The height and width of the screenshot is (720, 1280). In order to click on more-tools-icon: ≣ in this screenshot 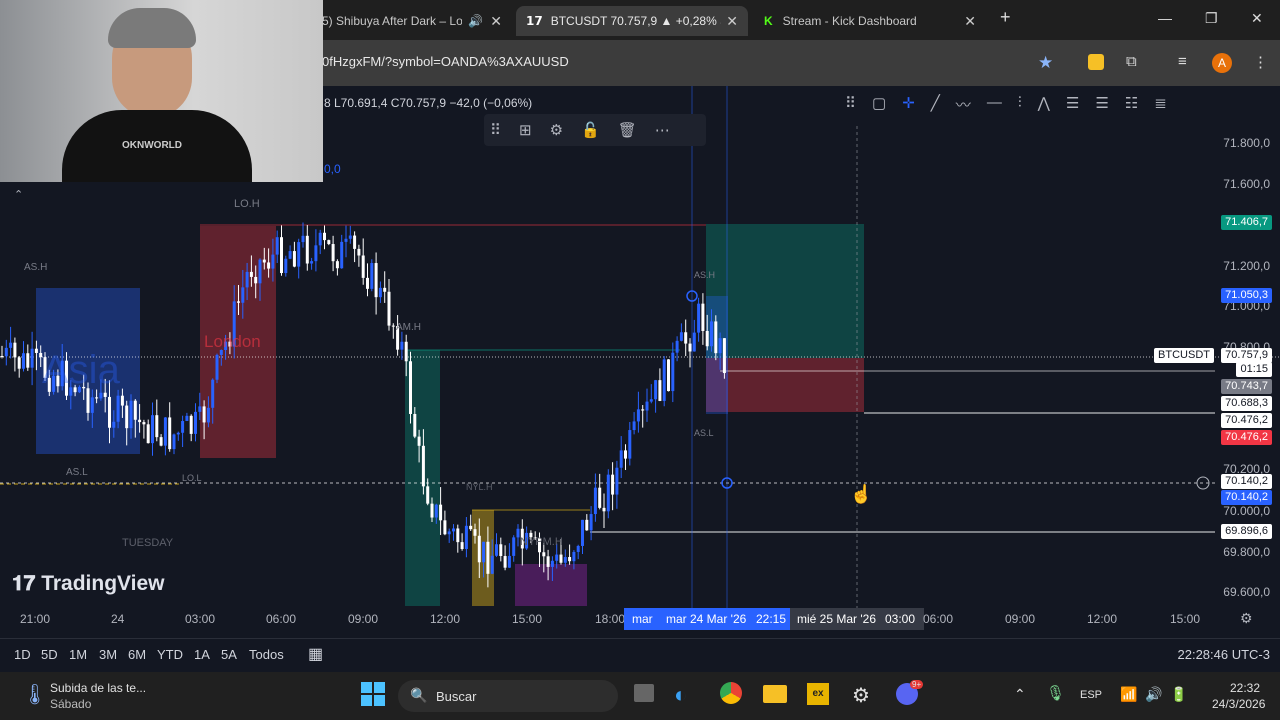, I will do `click(1160, 107)`.